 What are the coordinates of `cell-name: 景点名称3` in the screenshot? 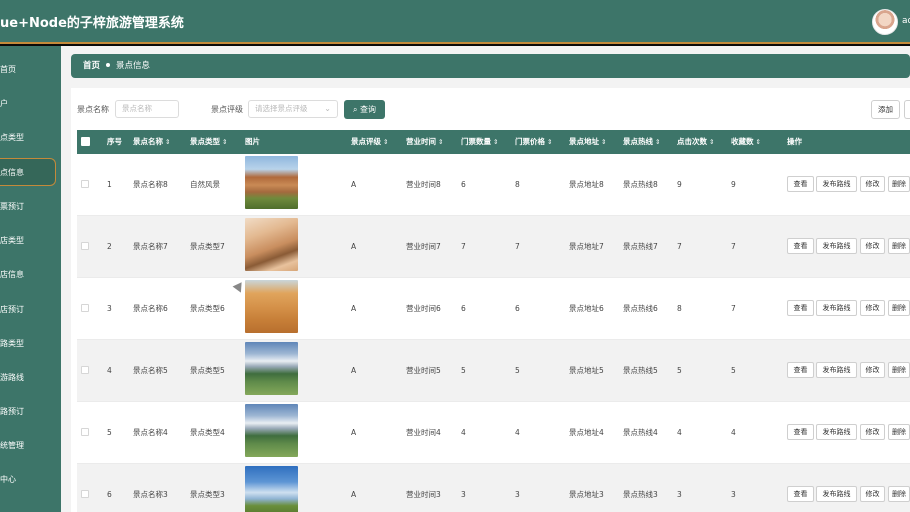 It's located at (150, 494).